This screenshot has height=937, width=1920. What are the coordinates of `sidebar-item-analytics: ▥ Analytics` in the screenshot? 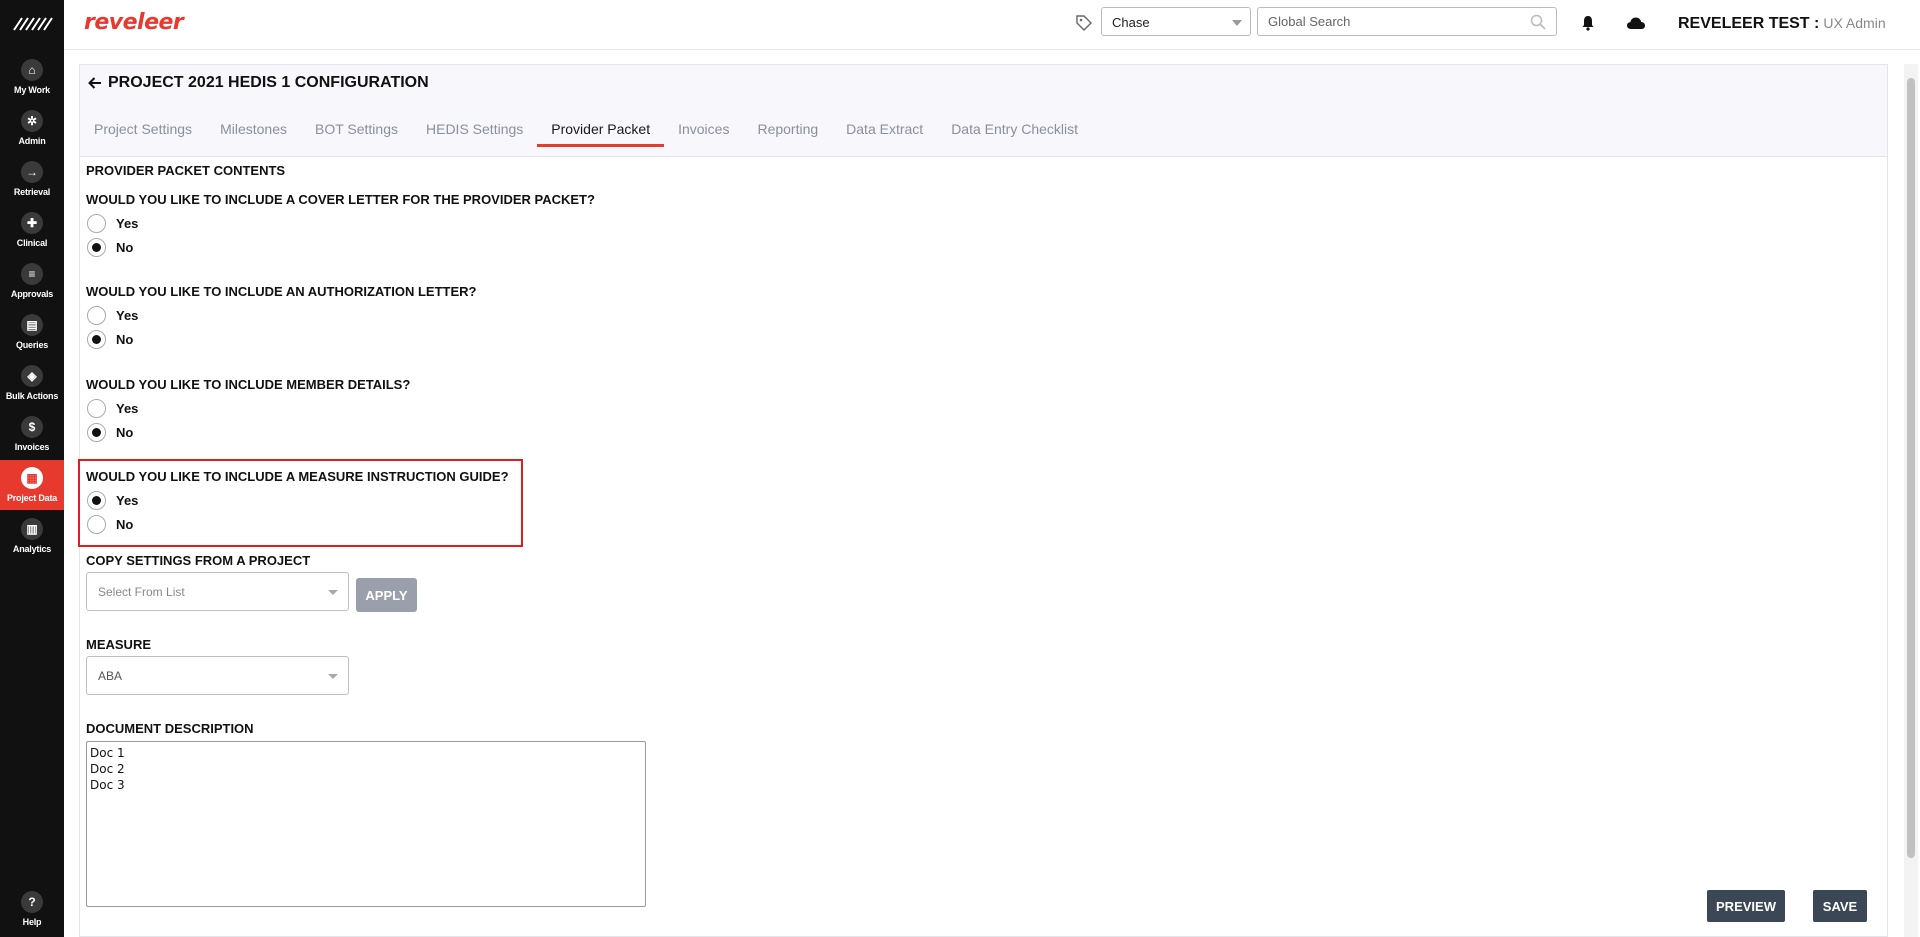 It's located at (32, 536).